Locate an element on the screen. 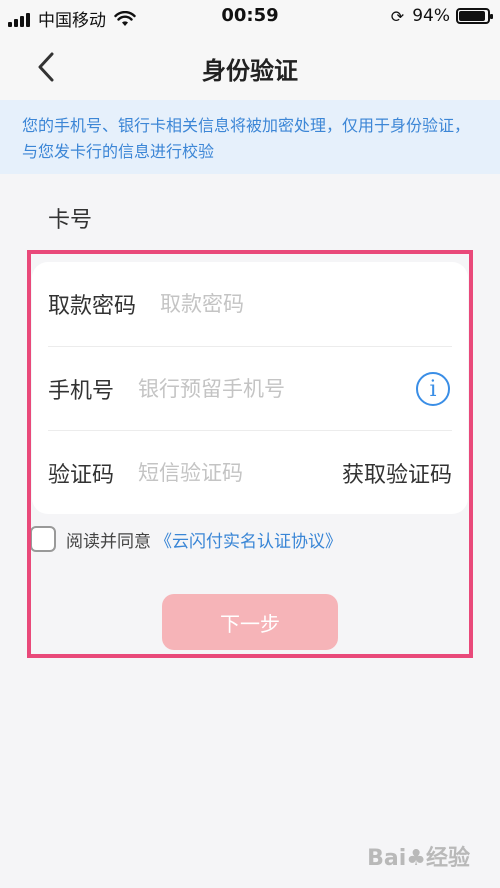 The width and height of the screenshot is (500, 888). watermark-logo: Bai♣经验 is located at coordinates (418, 858).